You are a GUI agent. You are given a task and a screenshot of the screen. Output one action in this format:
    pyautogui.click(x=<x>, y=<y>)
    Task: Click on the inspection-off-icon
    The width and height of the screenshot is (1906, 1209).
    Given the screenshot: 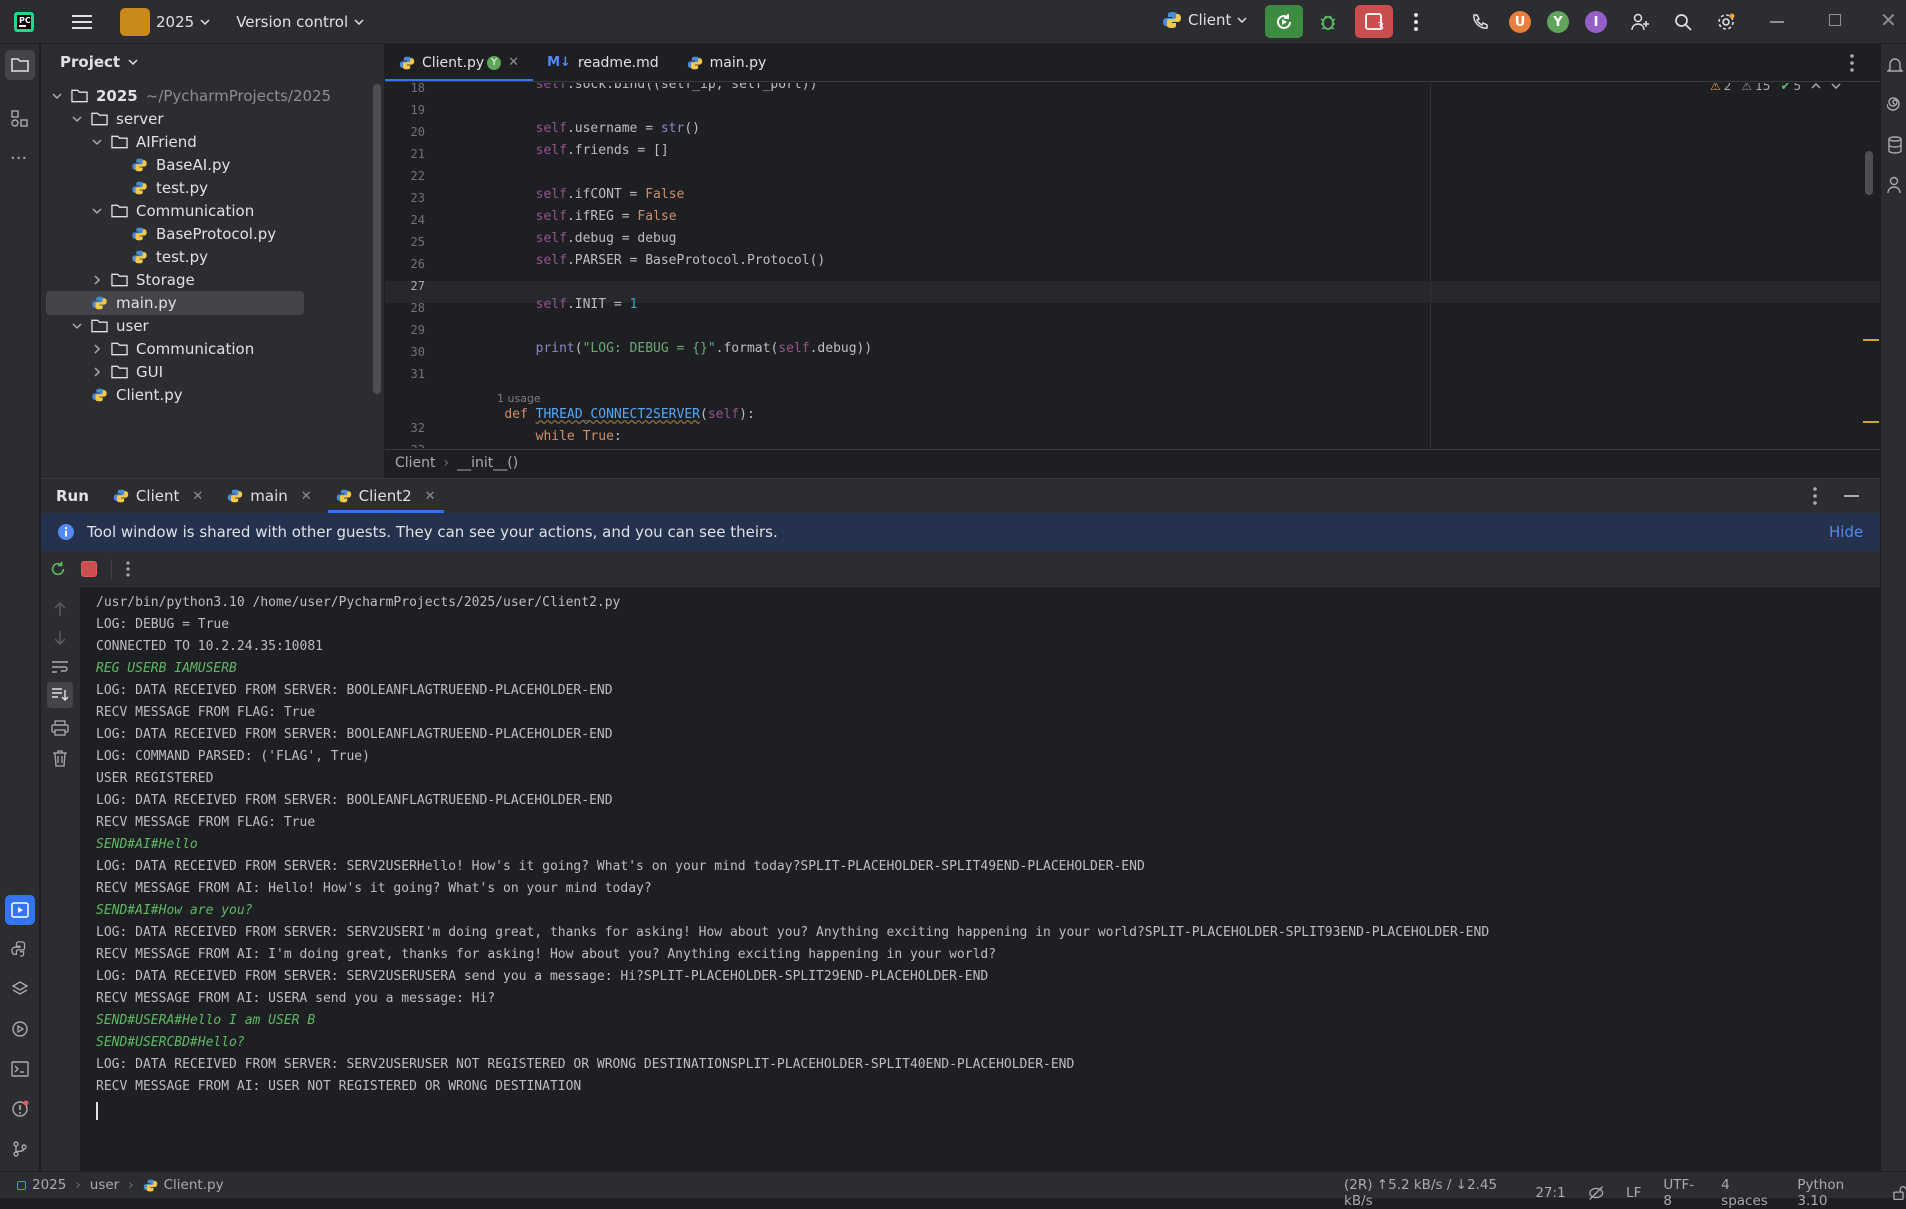 What is the action you would take?
    pyautogui.click(x=1596, y=1193)
    